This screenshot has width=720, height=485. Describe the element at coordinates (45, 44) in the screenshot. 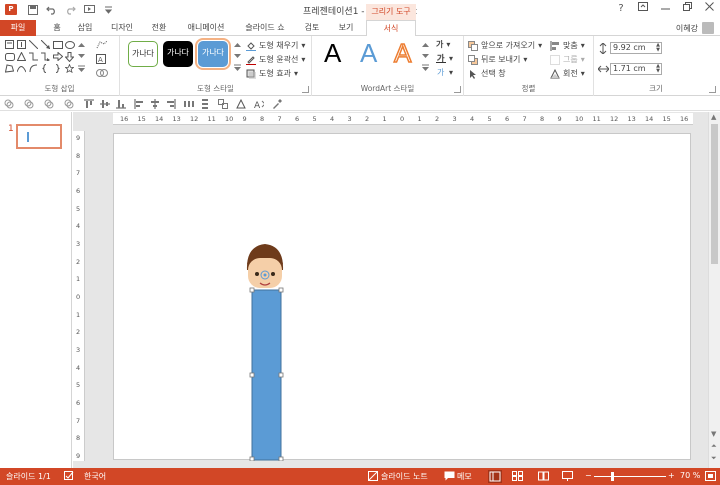

I see `arrow-line-shape-icon` at that location.